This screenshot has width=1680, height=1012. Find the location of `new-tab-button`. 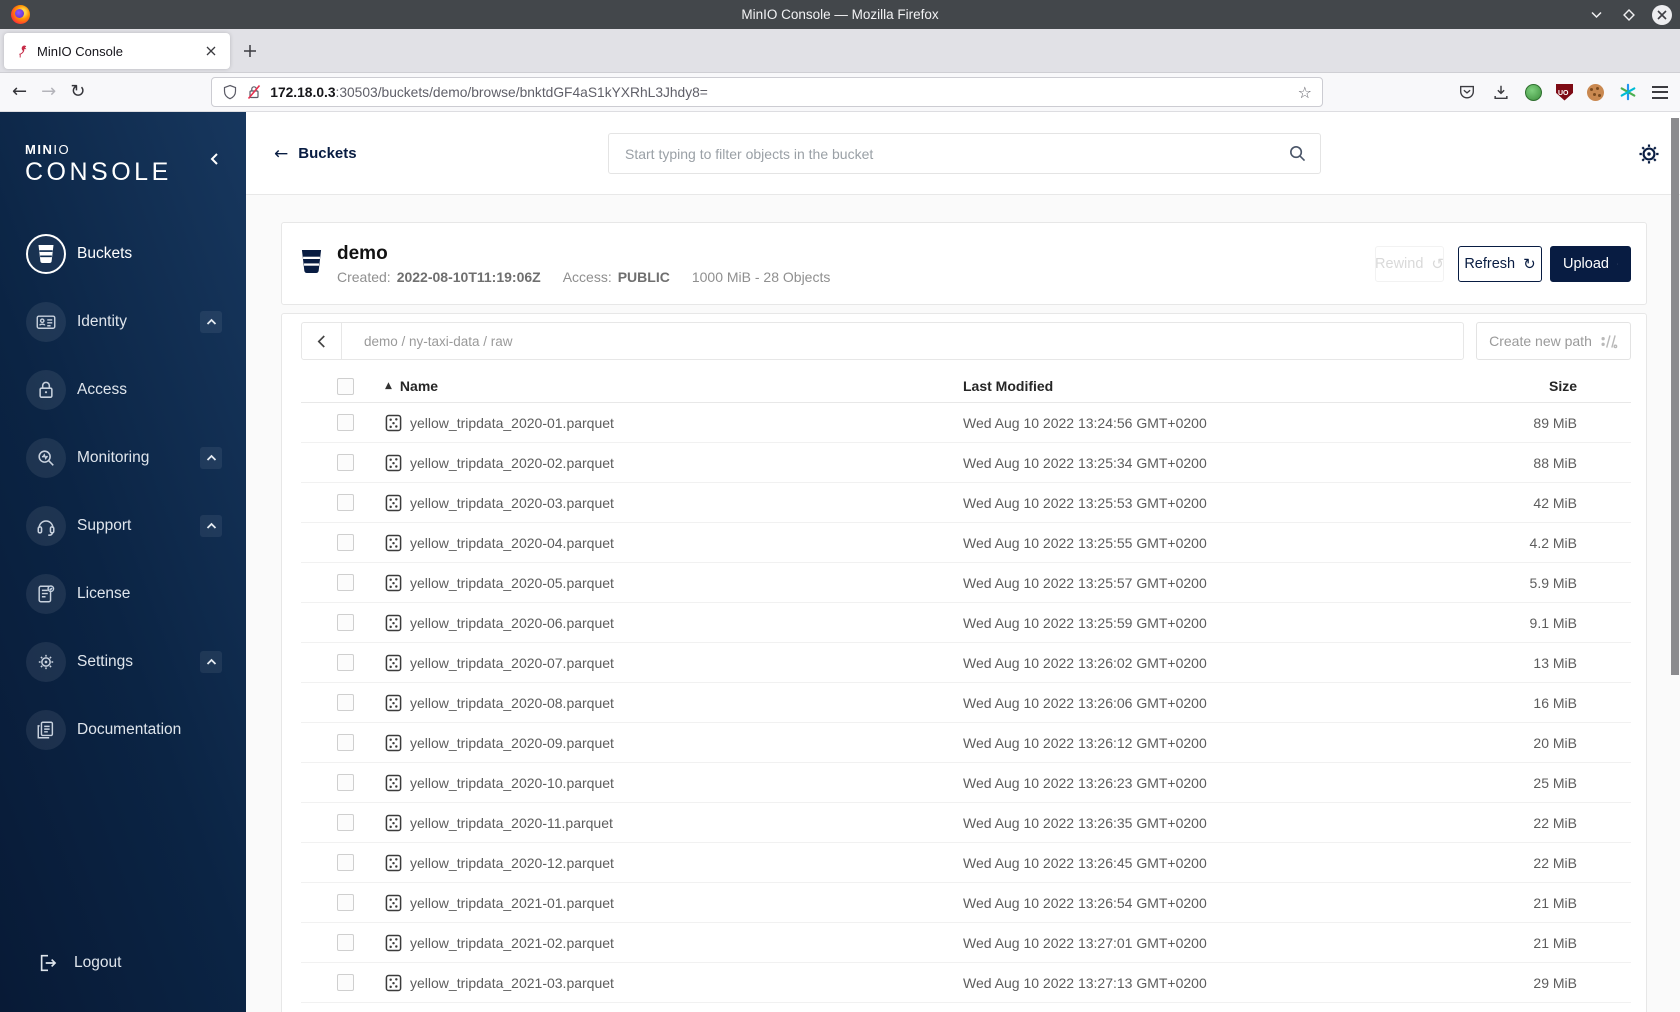

new-tab-button is located at coordinates (250, 51).